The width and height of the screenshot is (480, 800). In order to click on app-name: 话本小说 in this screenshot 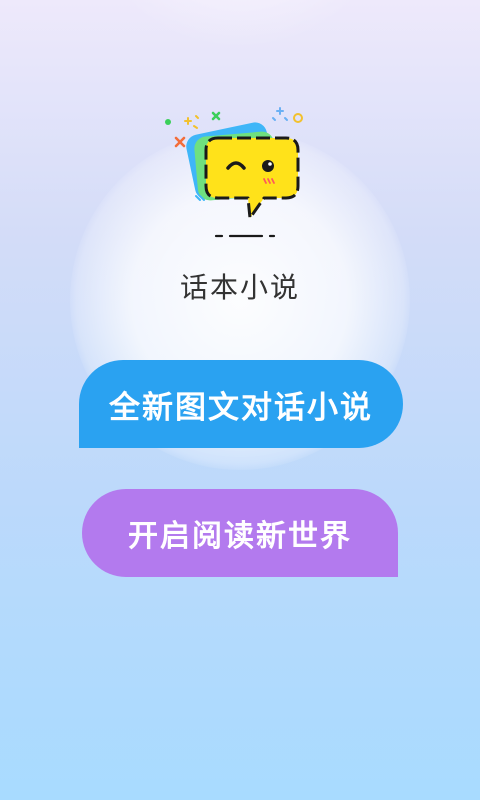, I will do `click(239, 287)`.